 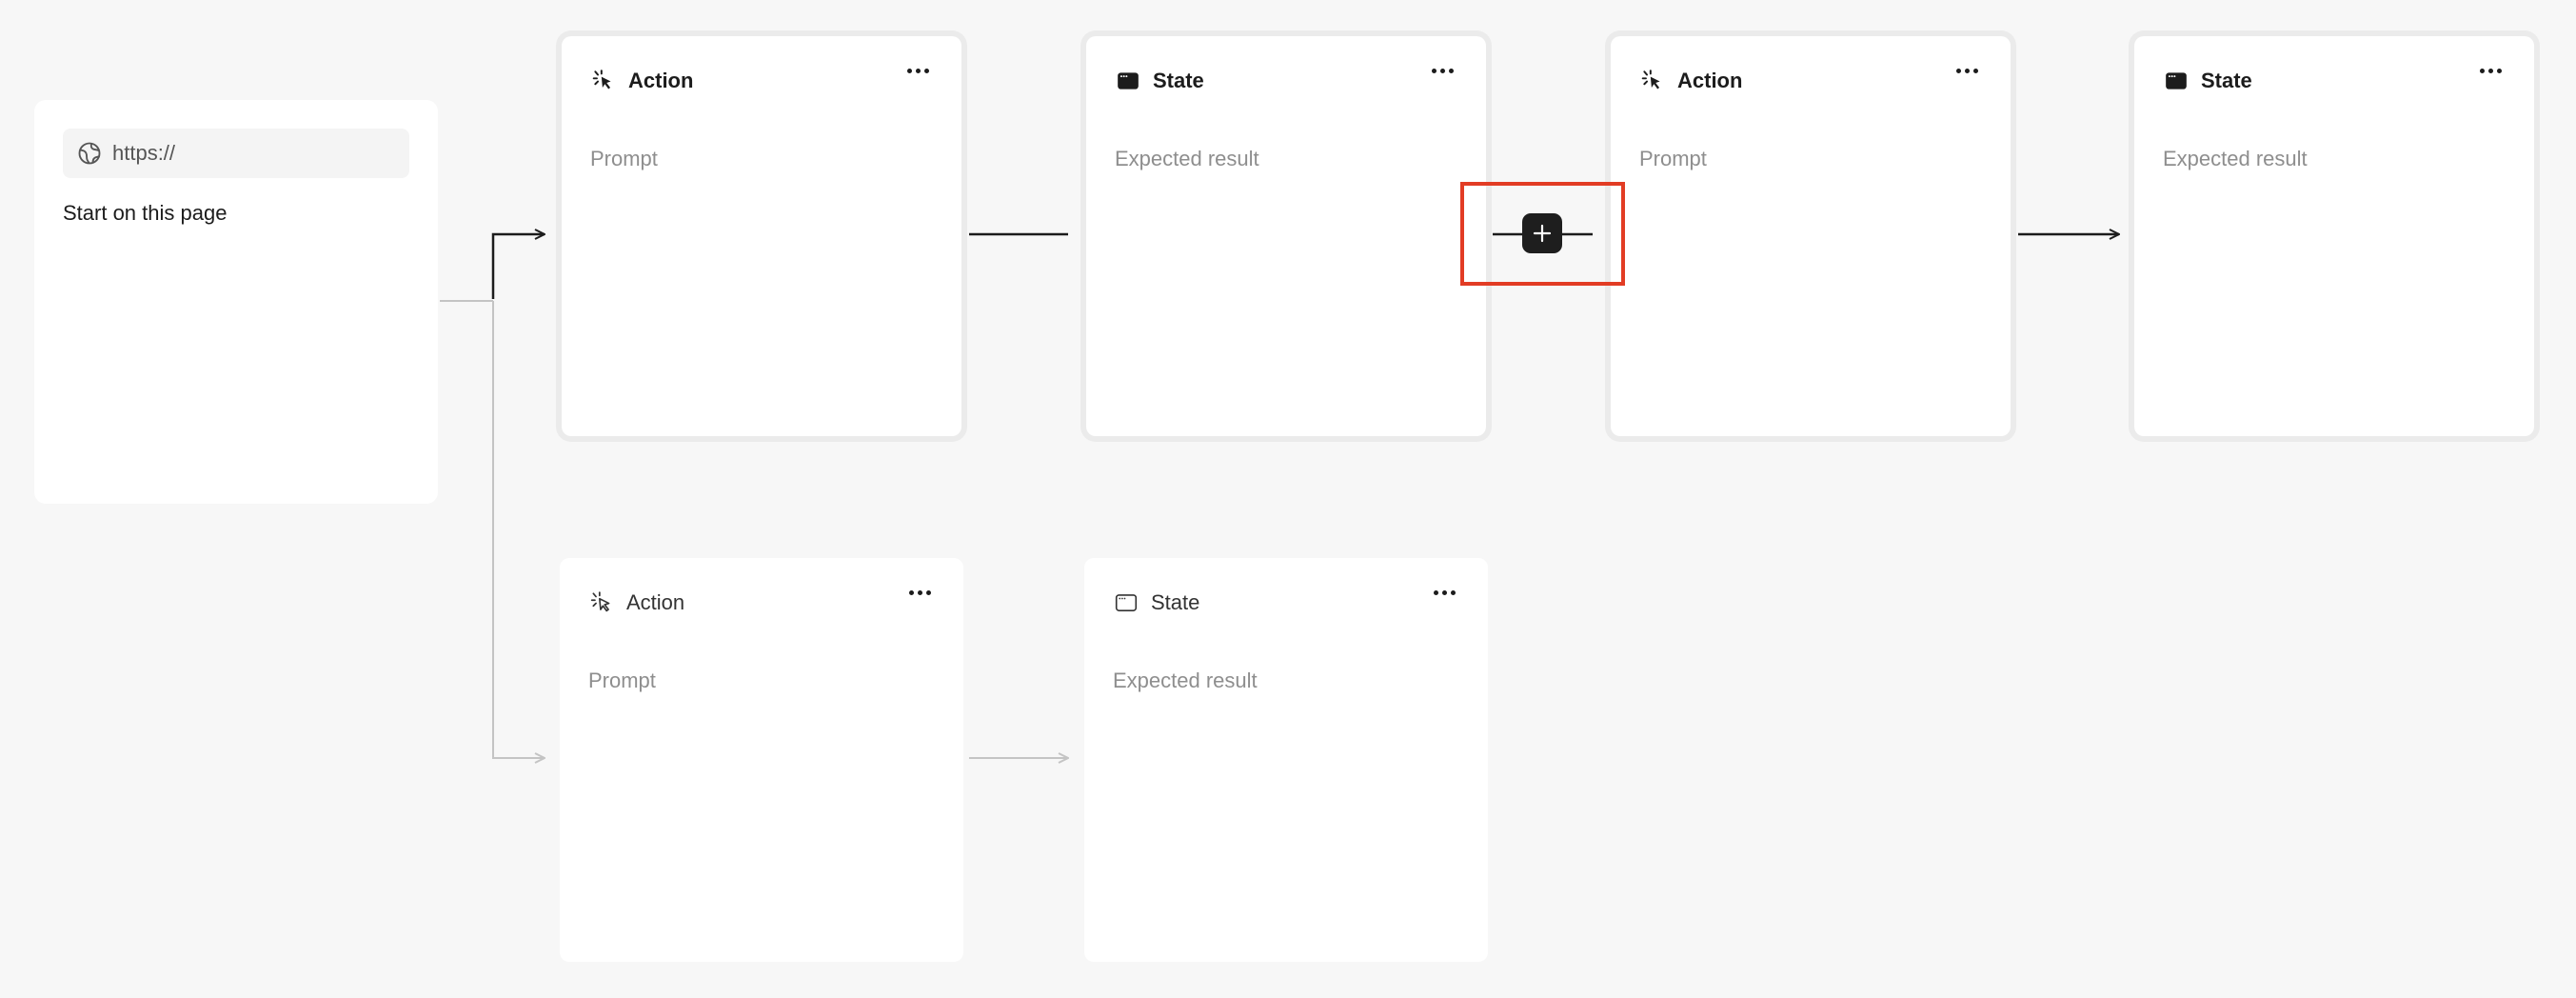 I want to click on node-bottom-state: State Expected result, so click(x=1286, y=760).